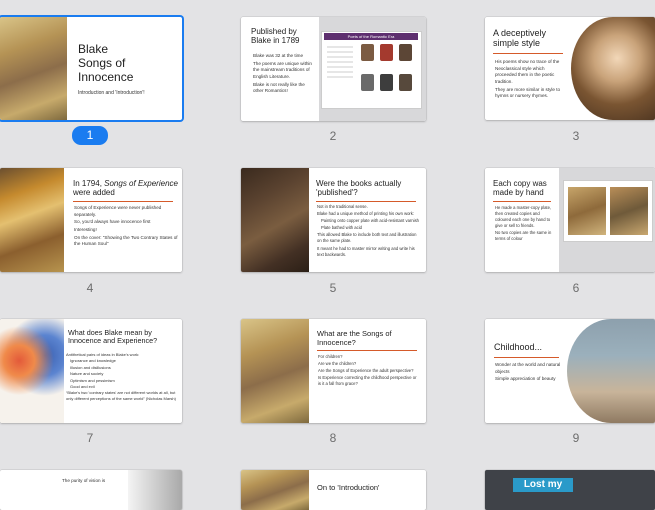  I want to click on slide-10-image, so click(155, 490).